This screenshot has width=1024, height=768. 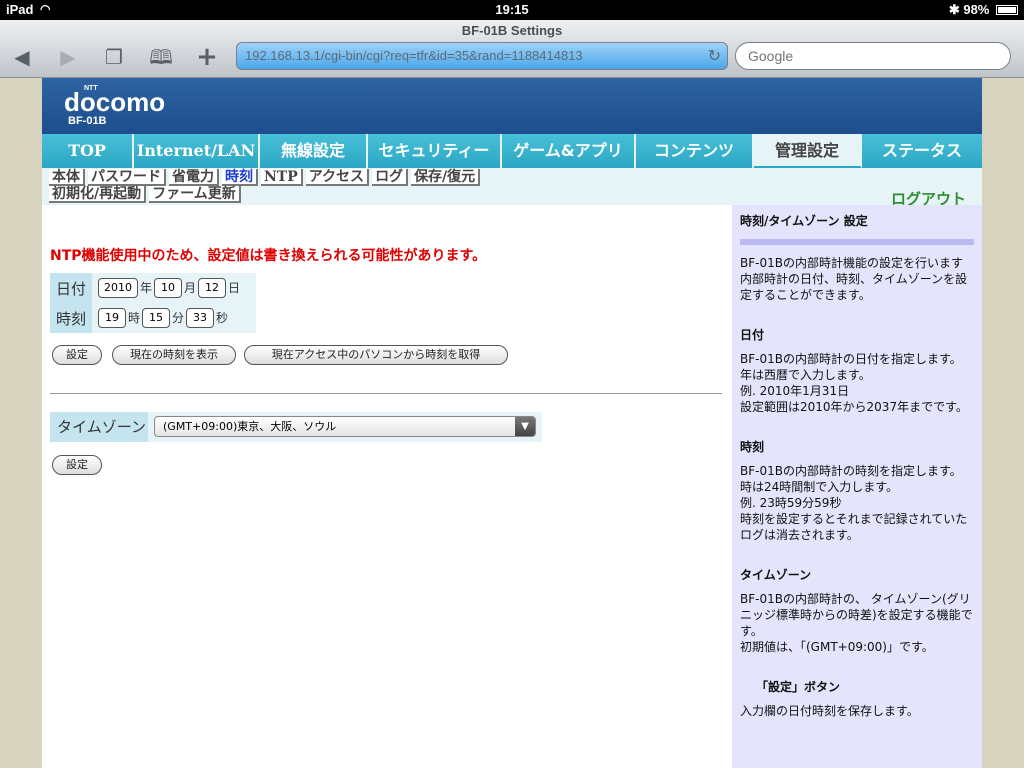 What do you see at coordinates (77, 465) in the screenshot?
I see `set-timezone-button: 設定` at bounding box center [77, 465].